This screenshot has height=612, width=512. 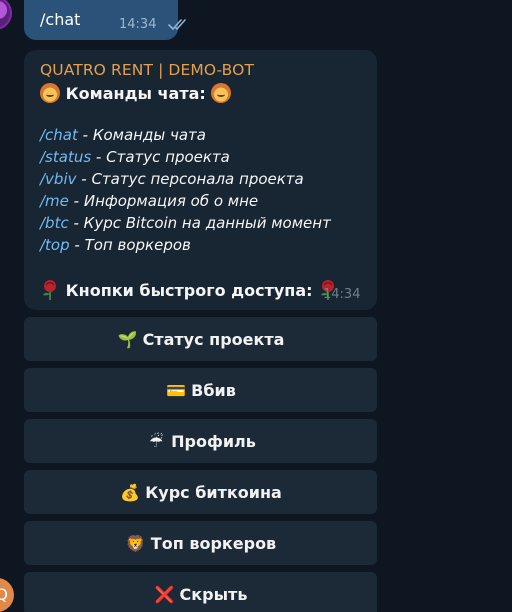 What do you see at coordinates (59, 135) in the screenshot?
I see `command-link: /chat` at bounding box center [59, 135].